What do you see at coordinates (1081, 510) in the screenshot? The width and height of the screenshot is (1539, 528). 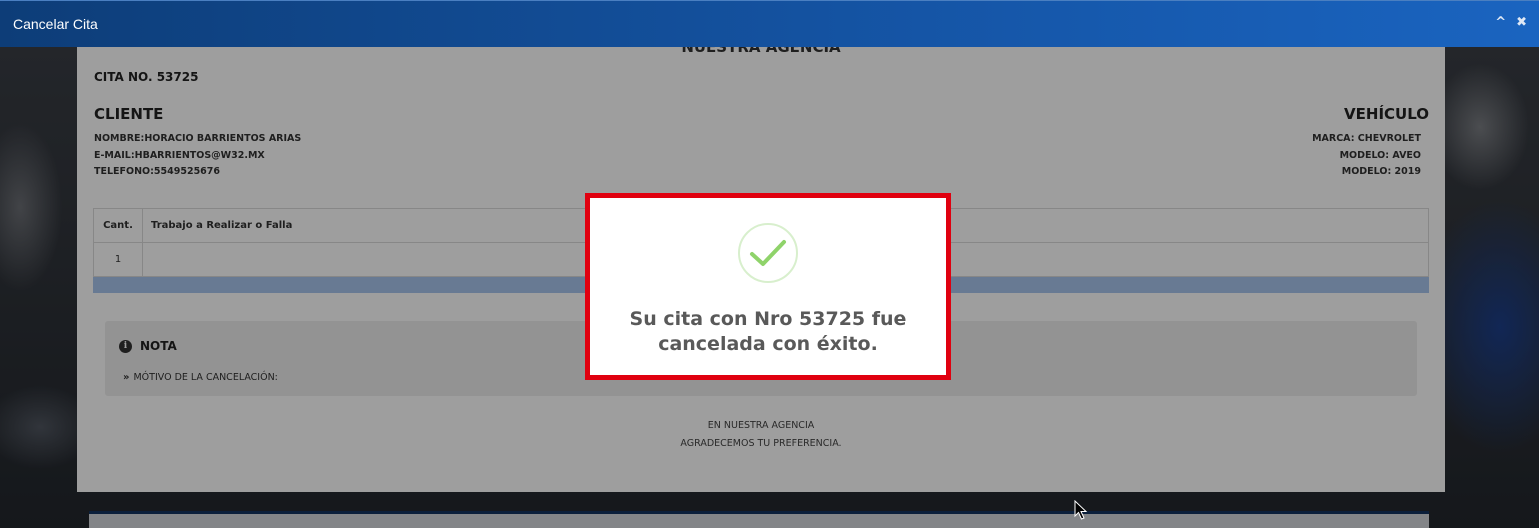 I see `mouse-cursor-icon` at bounding box center [1081, 510].